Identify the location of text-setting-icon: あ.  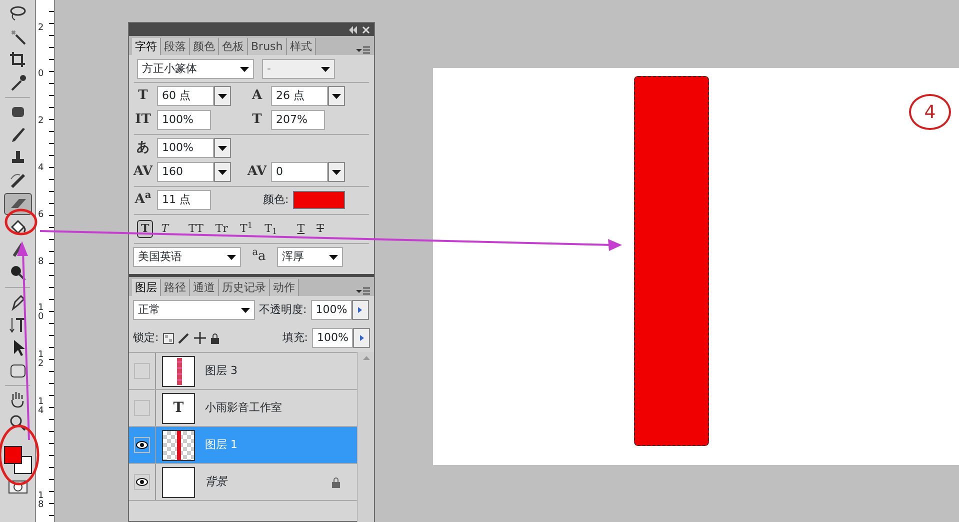
(143, 148).